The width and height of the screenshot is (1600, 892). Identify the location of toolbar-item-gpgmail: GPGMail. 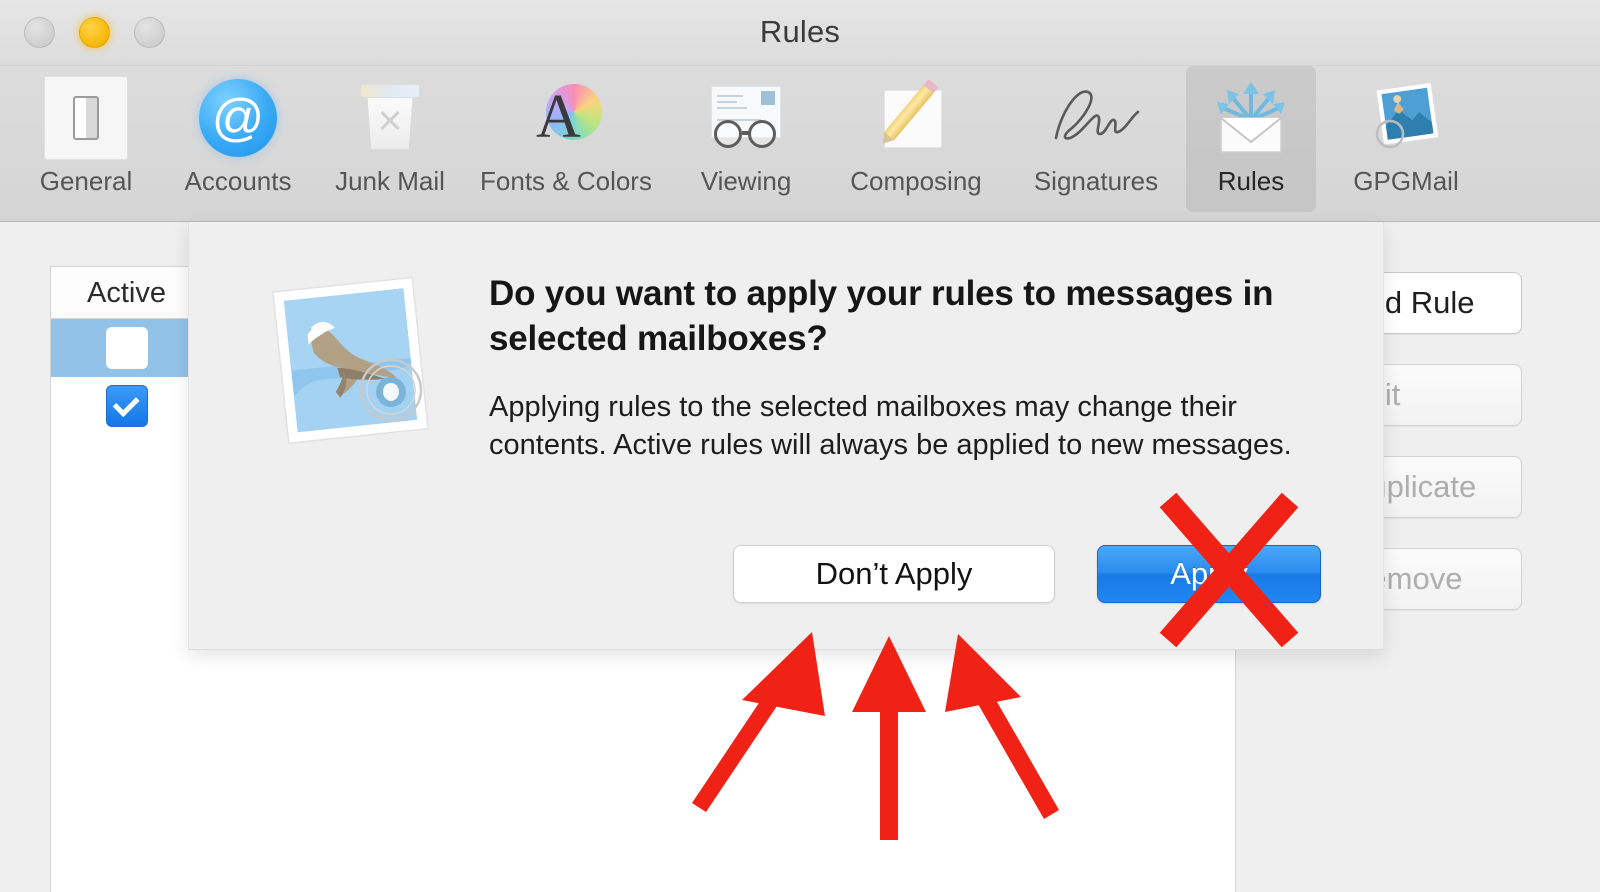
(1406, 139).